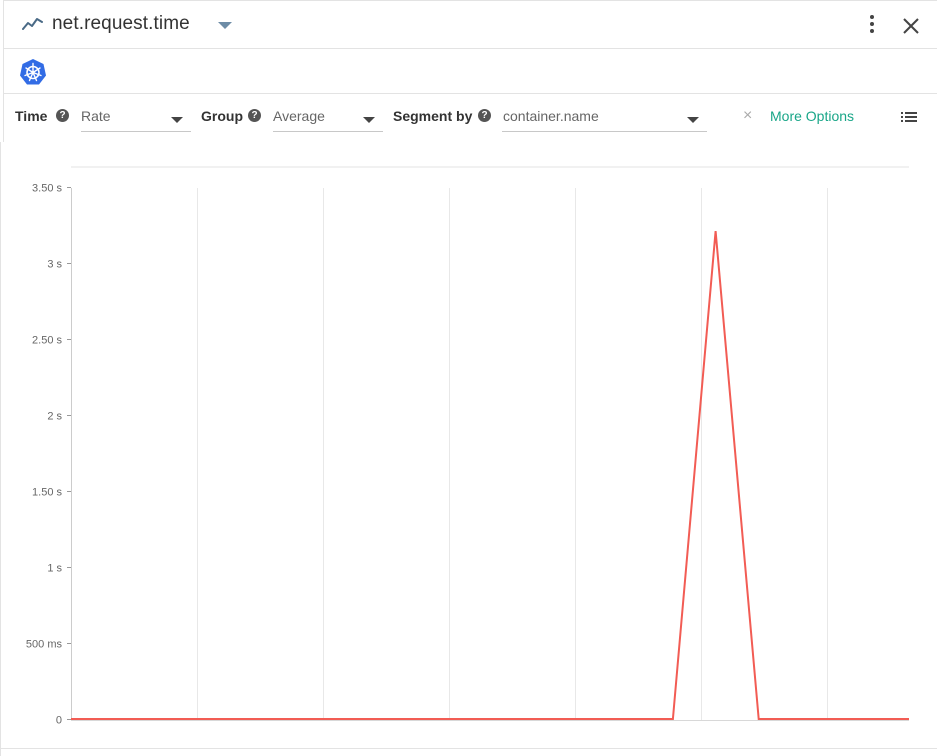  What do you see at coordinates (470, 71) in the screenshot?
I see `source-strip` at bounding box center [470, 71].